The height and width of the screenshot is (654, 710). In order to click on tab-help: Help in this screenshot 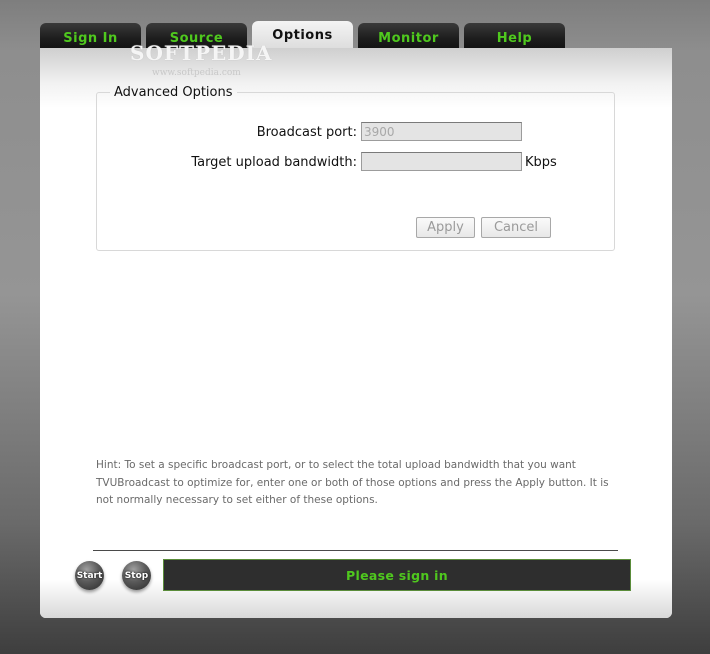, I will do `click(514, 36)`.